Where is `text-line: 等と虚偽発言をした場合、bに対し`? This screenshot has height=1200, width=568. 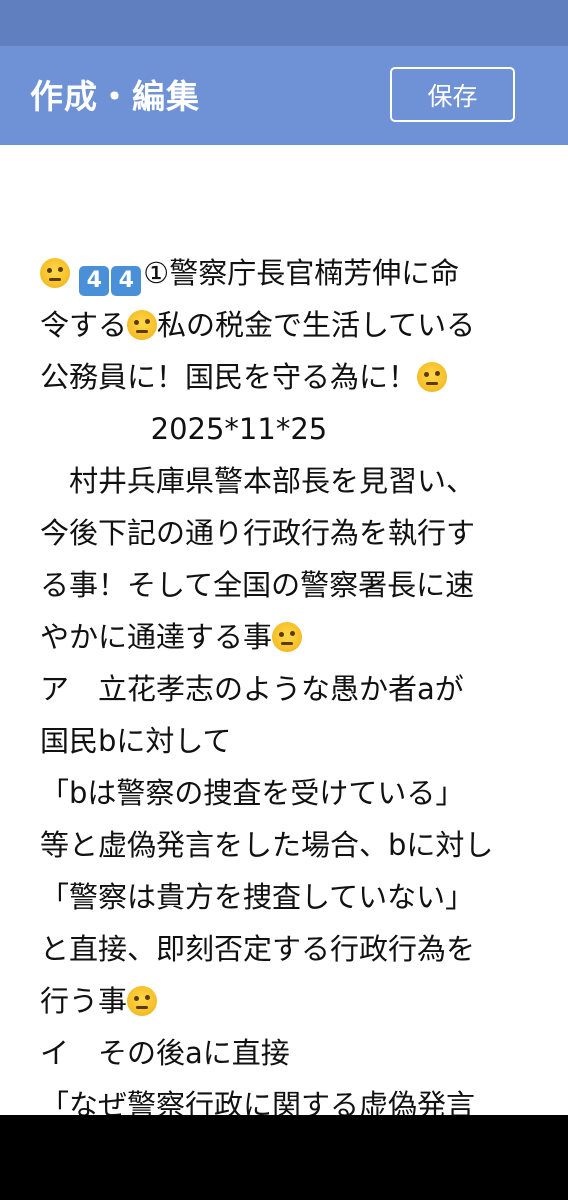
text-line: 等と虚偽発言をした場合、bに対し is located at coordinates (267, 845).